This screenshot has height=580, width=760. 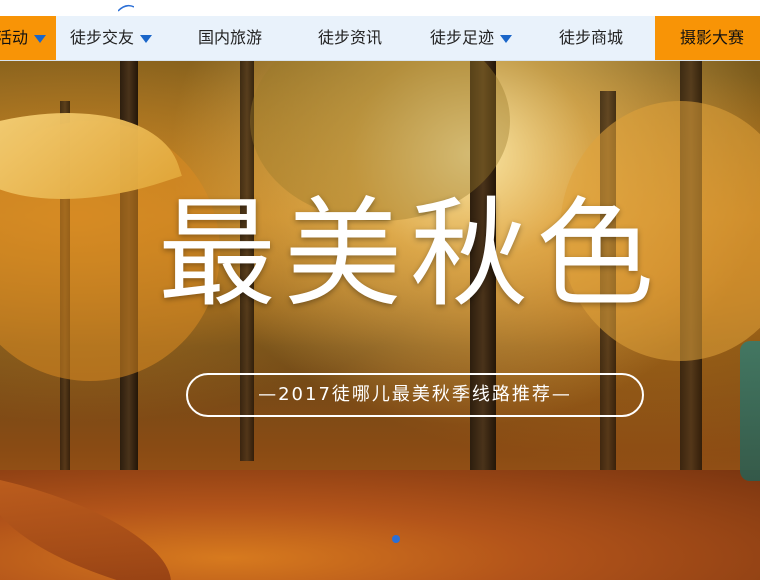 What do you see at coordinates (712, 37) in the screenshot?
I see `nav-item-label: 摄影大赛` at bounding box center [712, 37].